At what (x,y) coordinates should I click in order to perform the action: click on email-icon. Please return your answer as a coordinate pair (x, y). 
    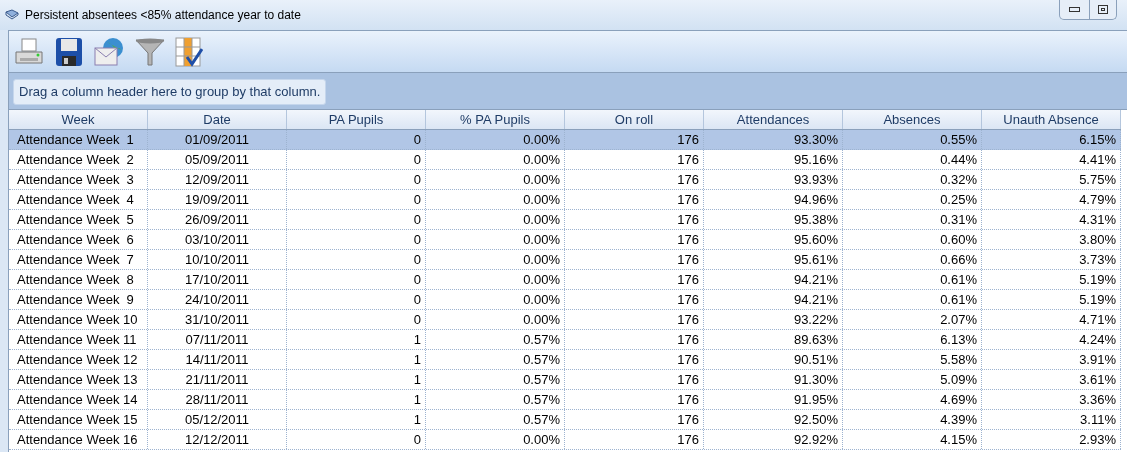
    Looking at the image, I should click on (109, 51).